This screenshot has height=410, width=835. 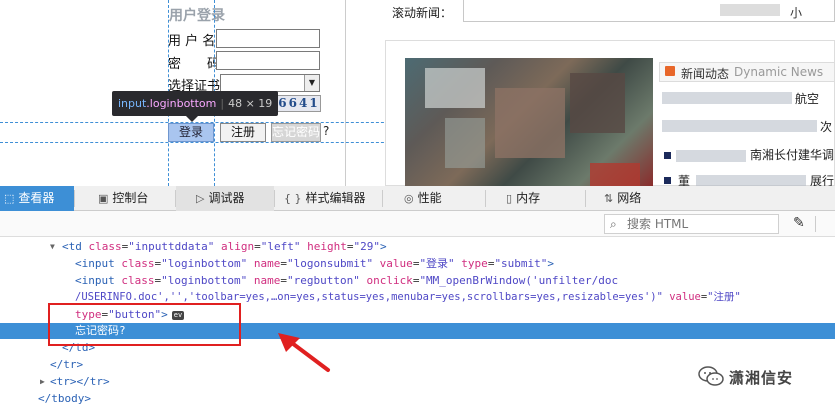 I want to click on register-button: 注册, so click(x=243, y=132).